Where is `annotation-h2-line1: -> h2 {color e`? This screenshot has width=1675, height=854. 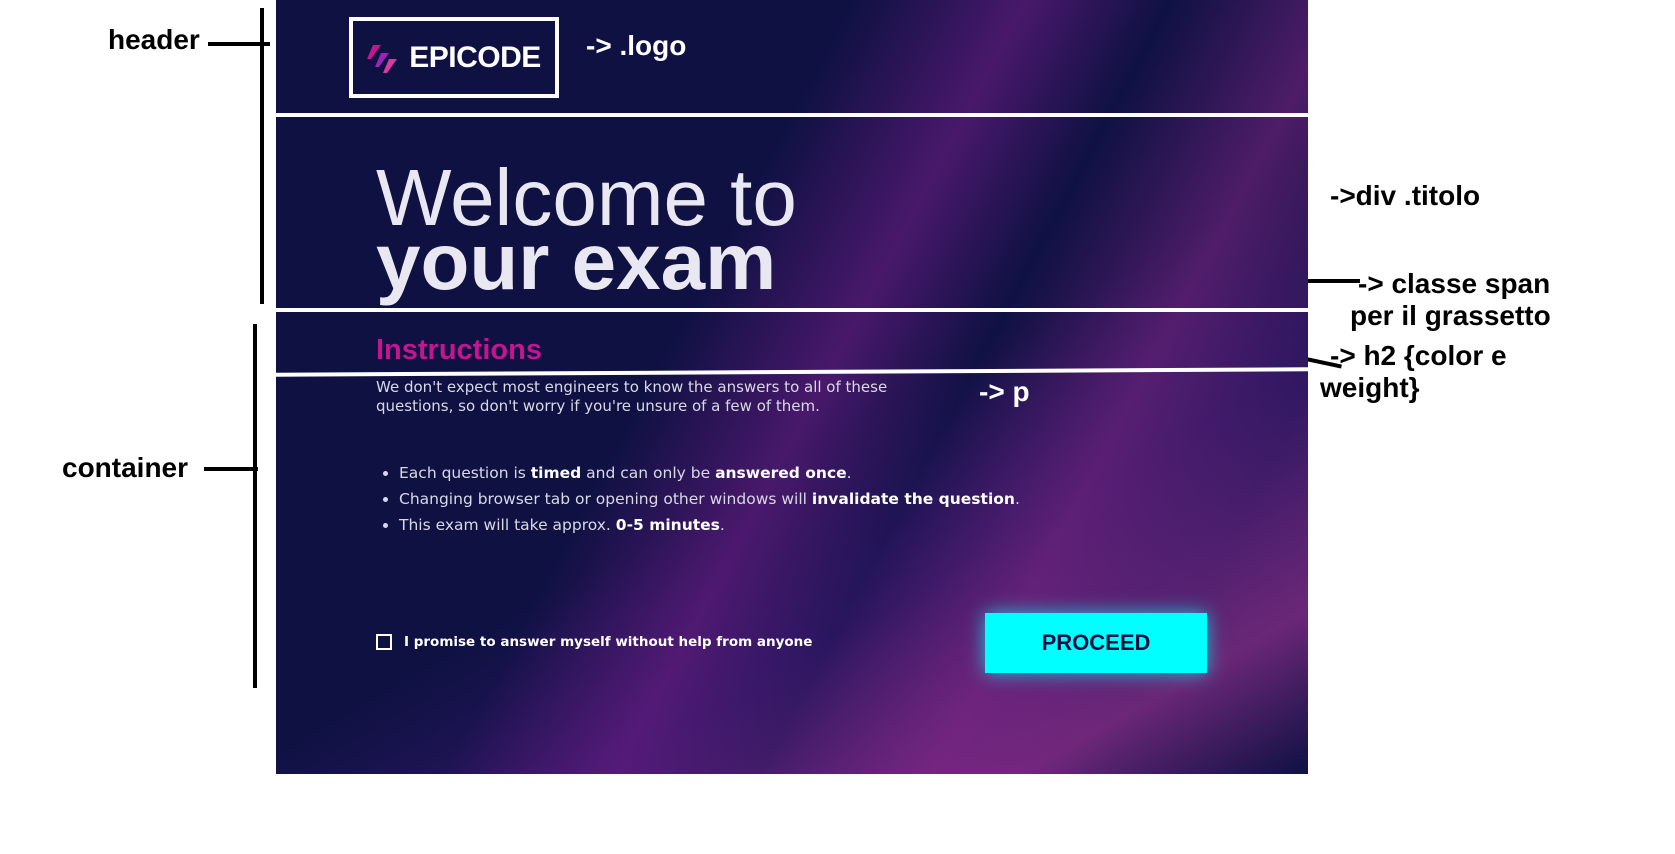 annotation-h2-line1: -> h2 {color e is located at coordinates (1418, 355).